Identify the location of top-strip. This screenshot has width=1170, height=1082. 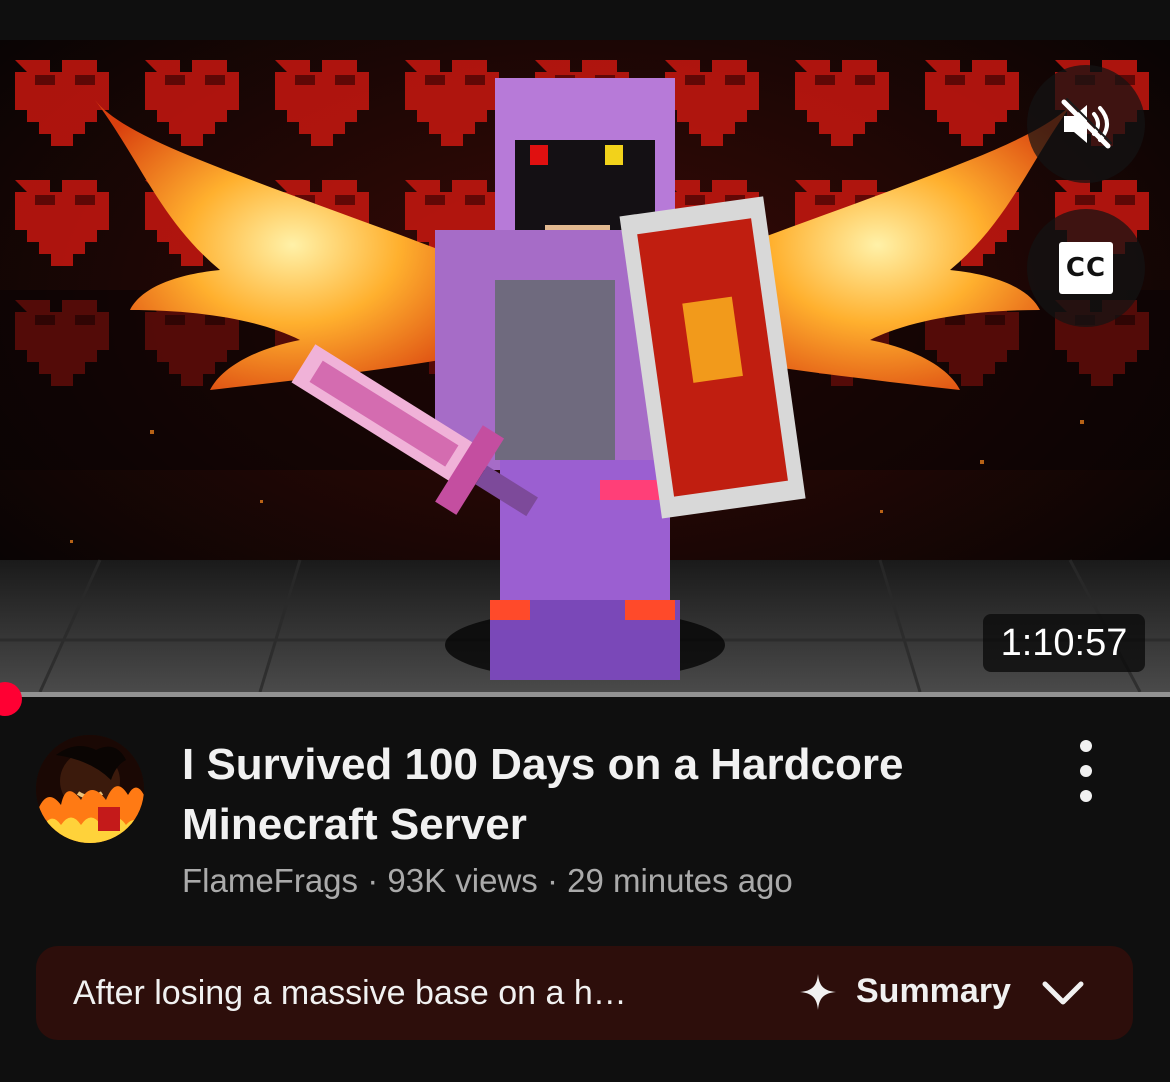
(585, 20).